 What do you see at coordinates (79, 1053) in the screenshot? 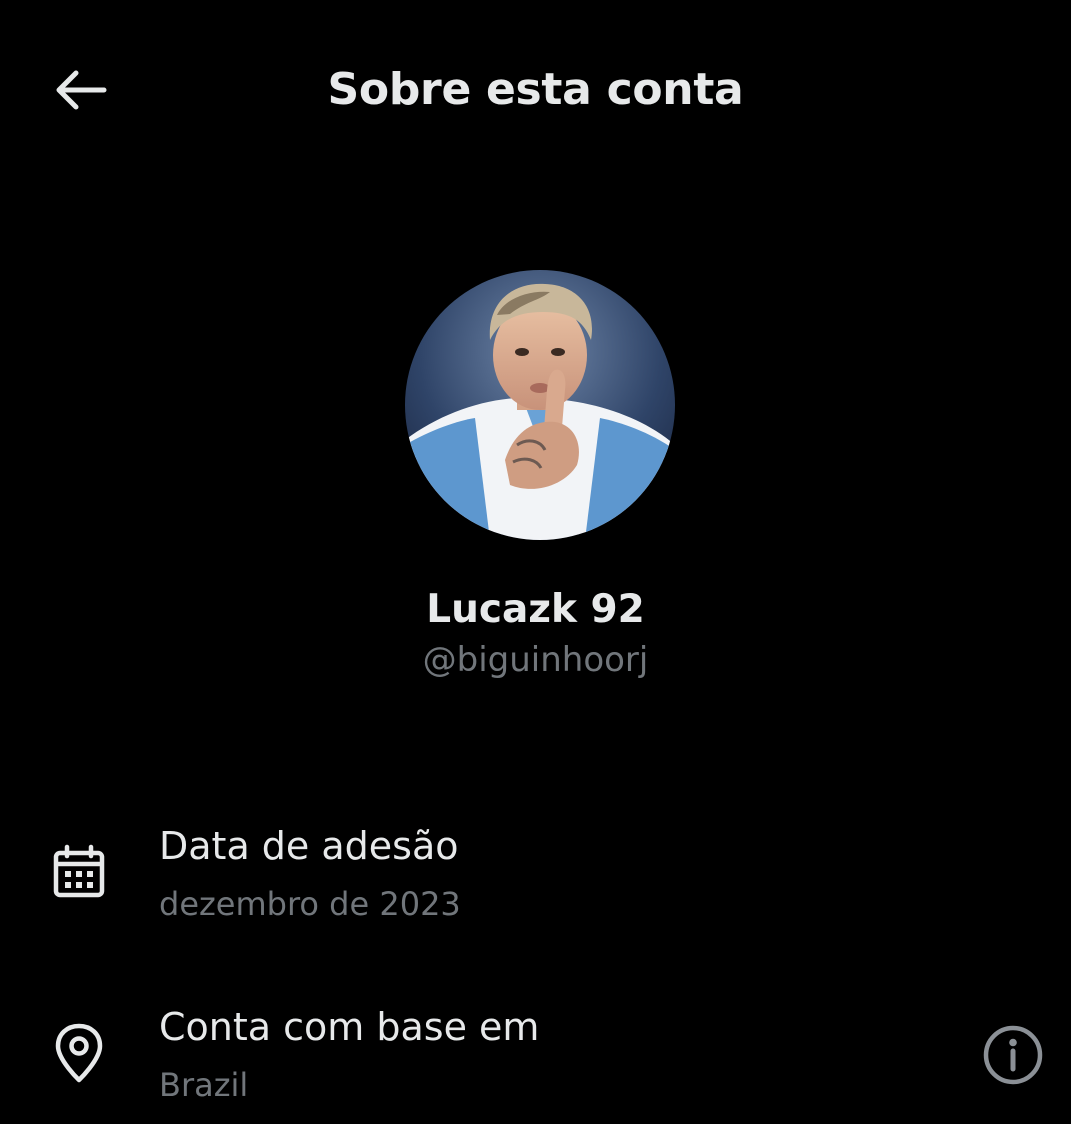
I see `location-pin-icon` at bounding box center [79, 1053].